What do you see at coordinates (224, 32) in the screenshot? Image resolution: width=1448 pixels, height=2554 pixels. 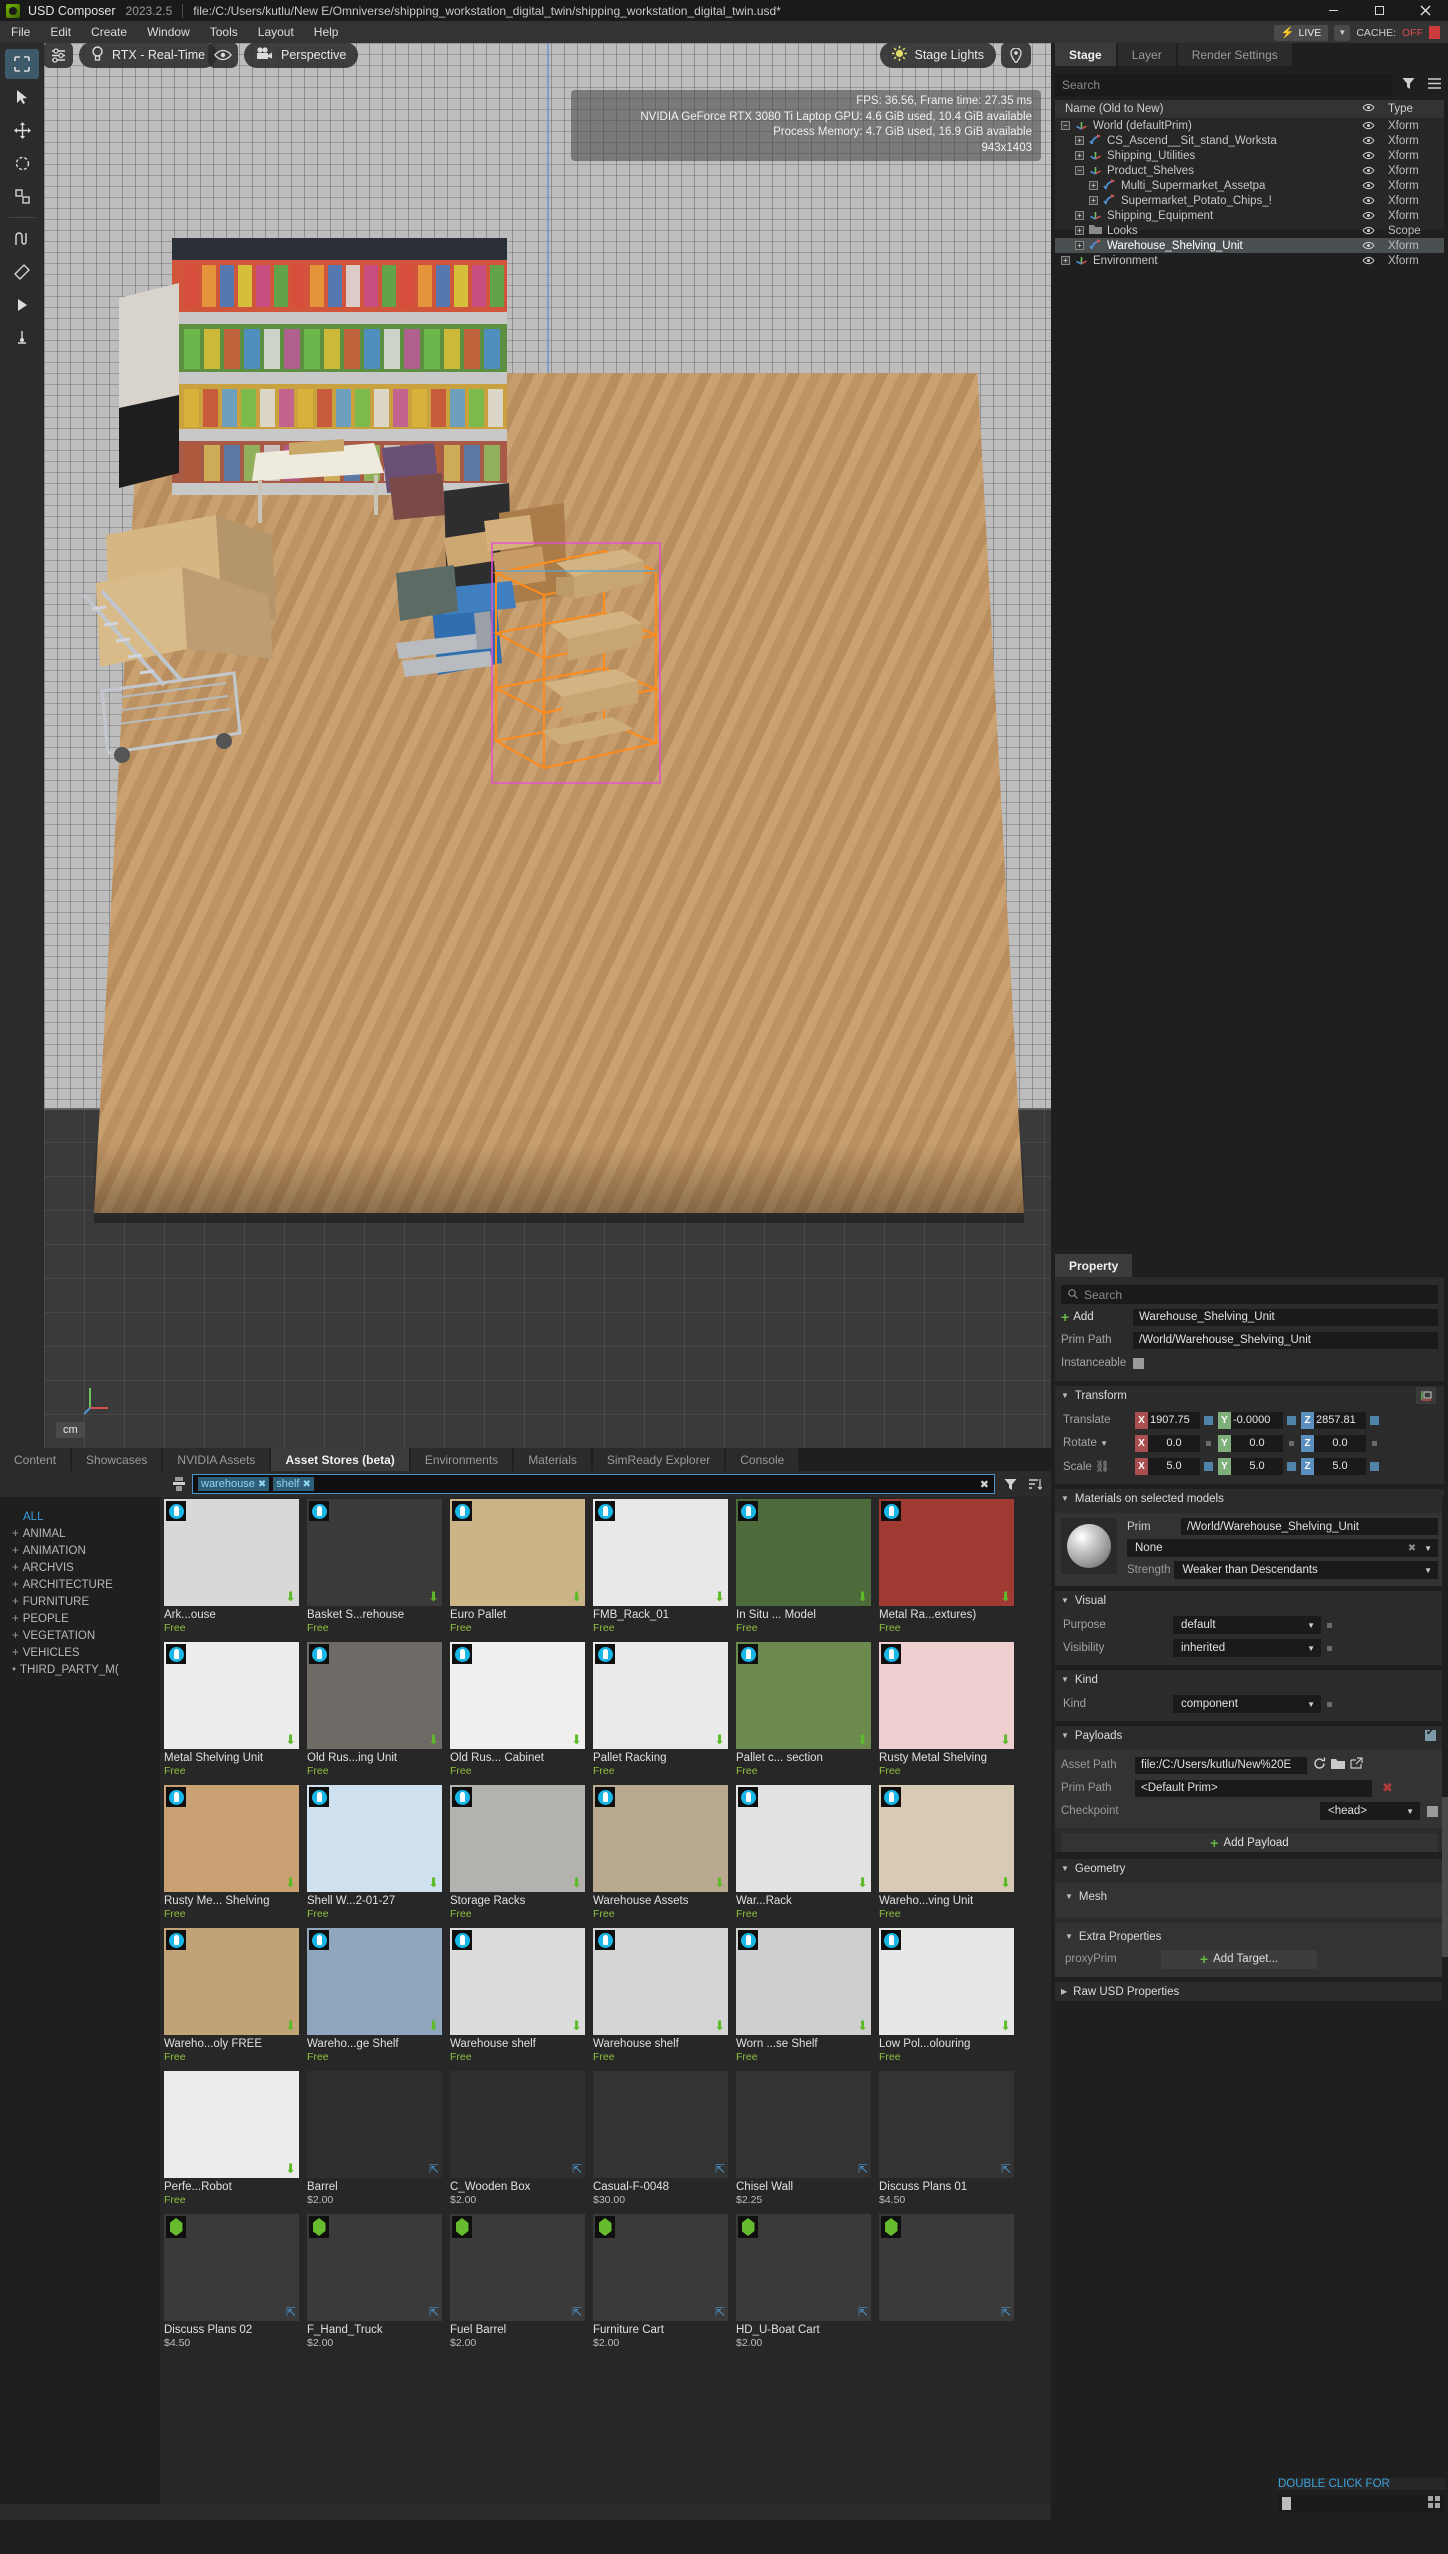 I see `menu-tools: Tools` at bounding box center [224, 32].